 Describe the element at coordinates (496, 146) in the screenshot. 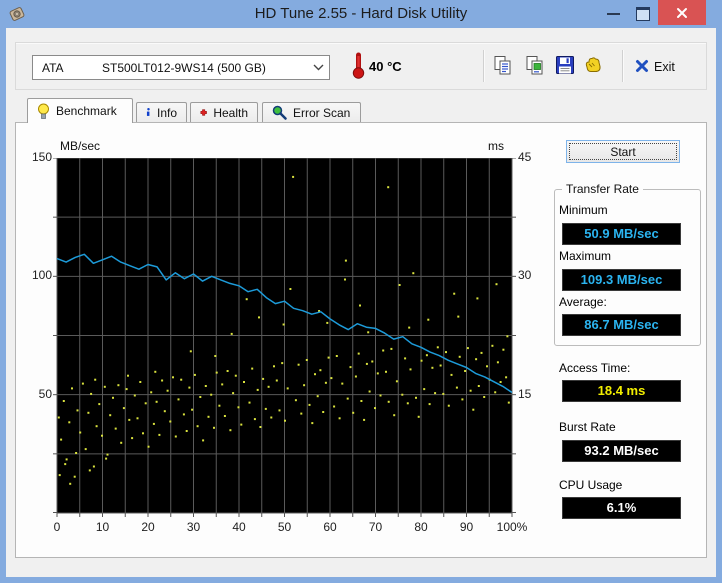

I see `right-axis-unit: ms` at that location.